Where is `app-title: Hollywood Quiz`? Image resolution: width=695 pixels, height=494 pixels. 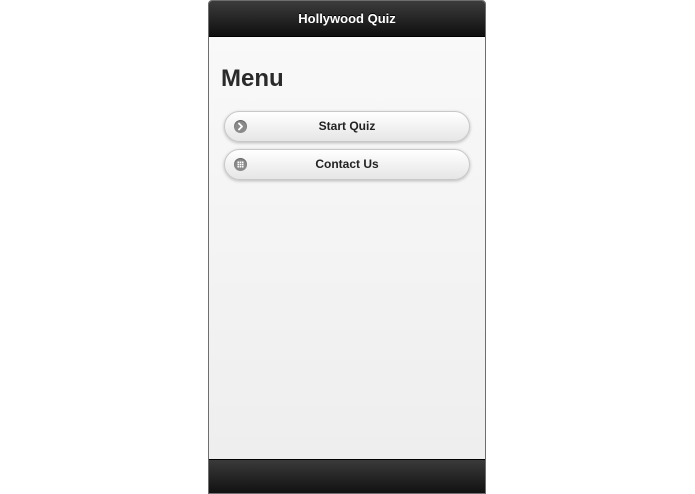 app-title: Hollywood Quiz is located at coordinates (347, 18).